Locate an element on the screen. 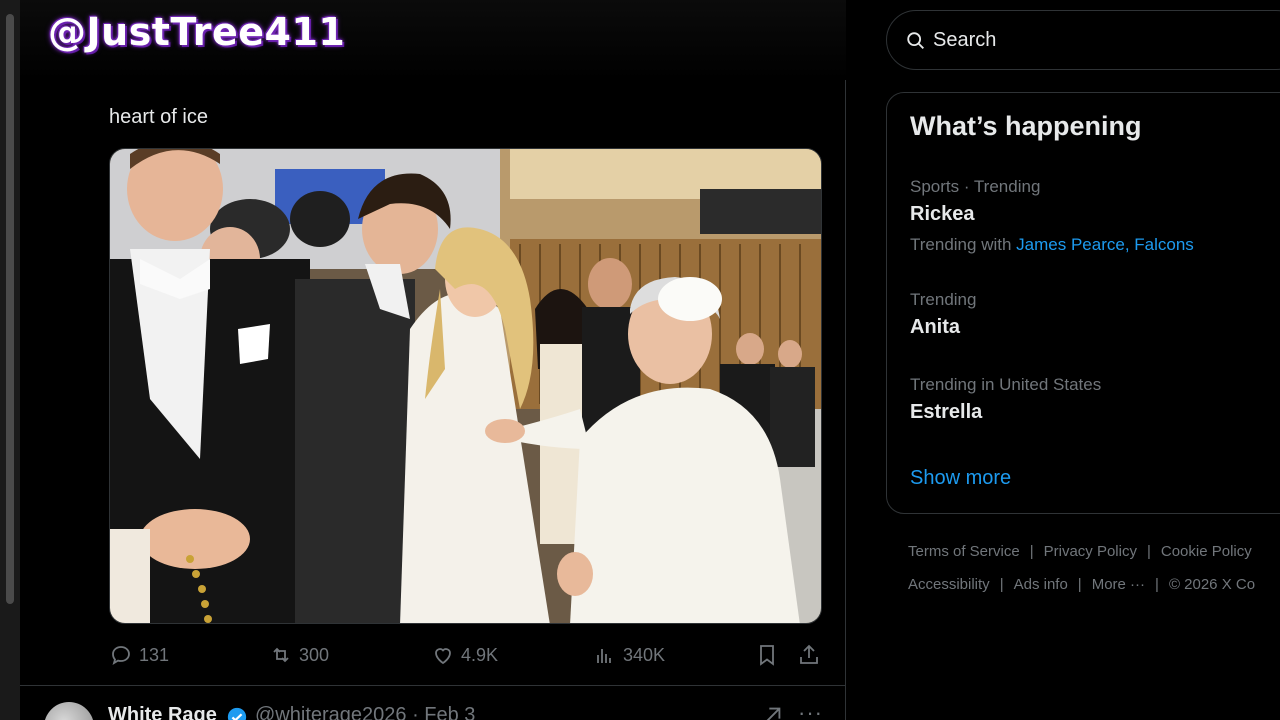  footer-more-link: More ··· is located at coordinates (1118, 584).